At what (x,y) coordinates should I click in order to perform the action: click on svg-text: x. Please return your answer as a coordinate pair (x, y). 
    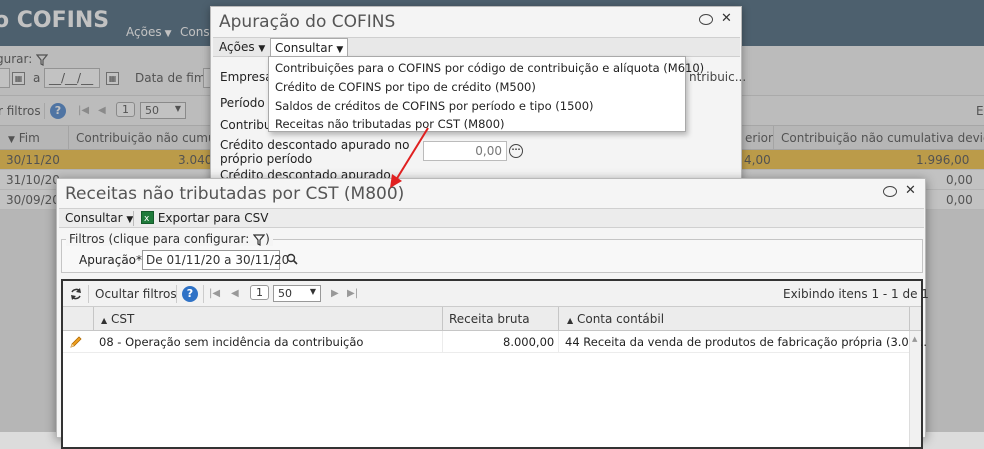
    Looking at the image, I should click on (147, 219).